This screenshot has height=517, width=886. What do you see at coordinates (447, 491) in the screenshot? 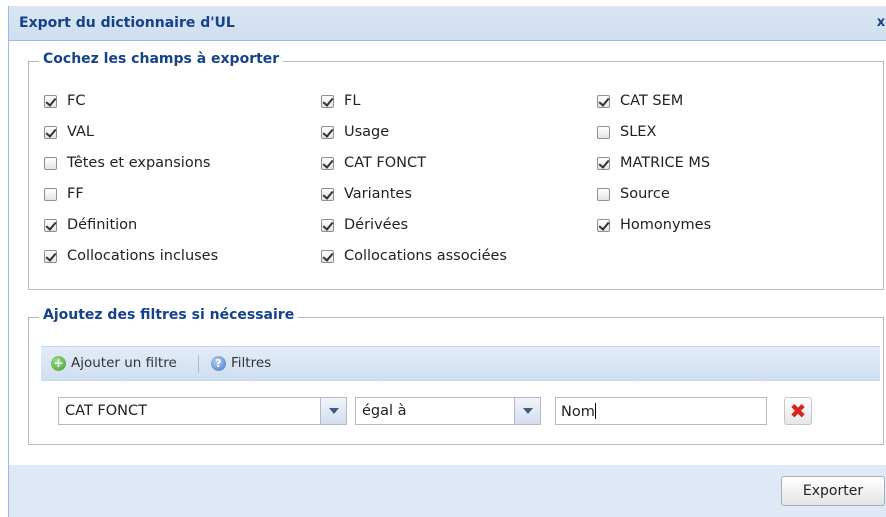
I see `dialog-footer: Exporter` at bounding box center [447, 491].